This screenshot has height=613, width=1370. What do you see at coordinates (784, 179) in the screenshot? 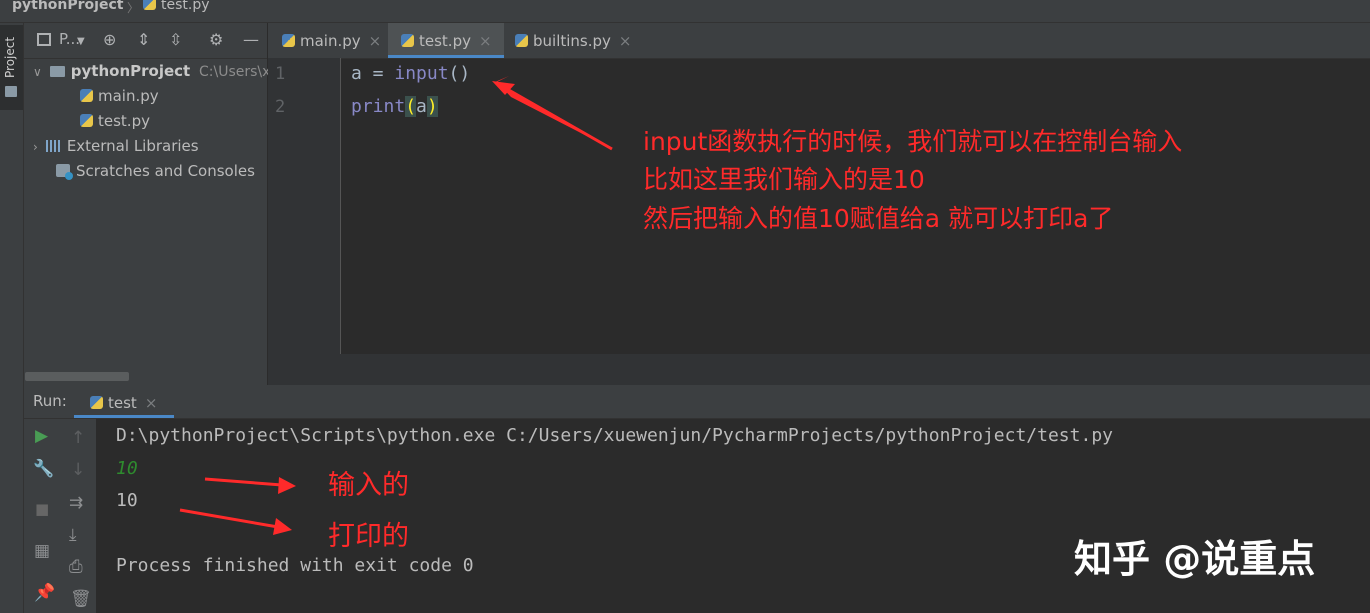
I see `annotation-line-2: 比如这里我们输入的是10` at bounding box center [784, 179].